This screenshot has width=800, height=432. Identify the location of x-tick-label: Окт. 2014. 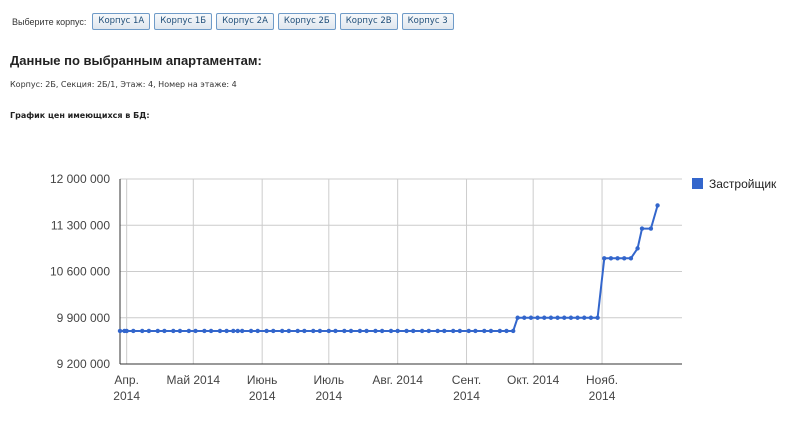
(533, 380).